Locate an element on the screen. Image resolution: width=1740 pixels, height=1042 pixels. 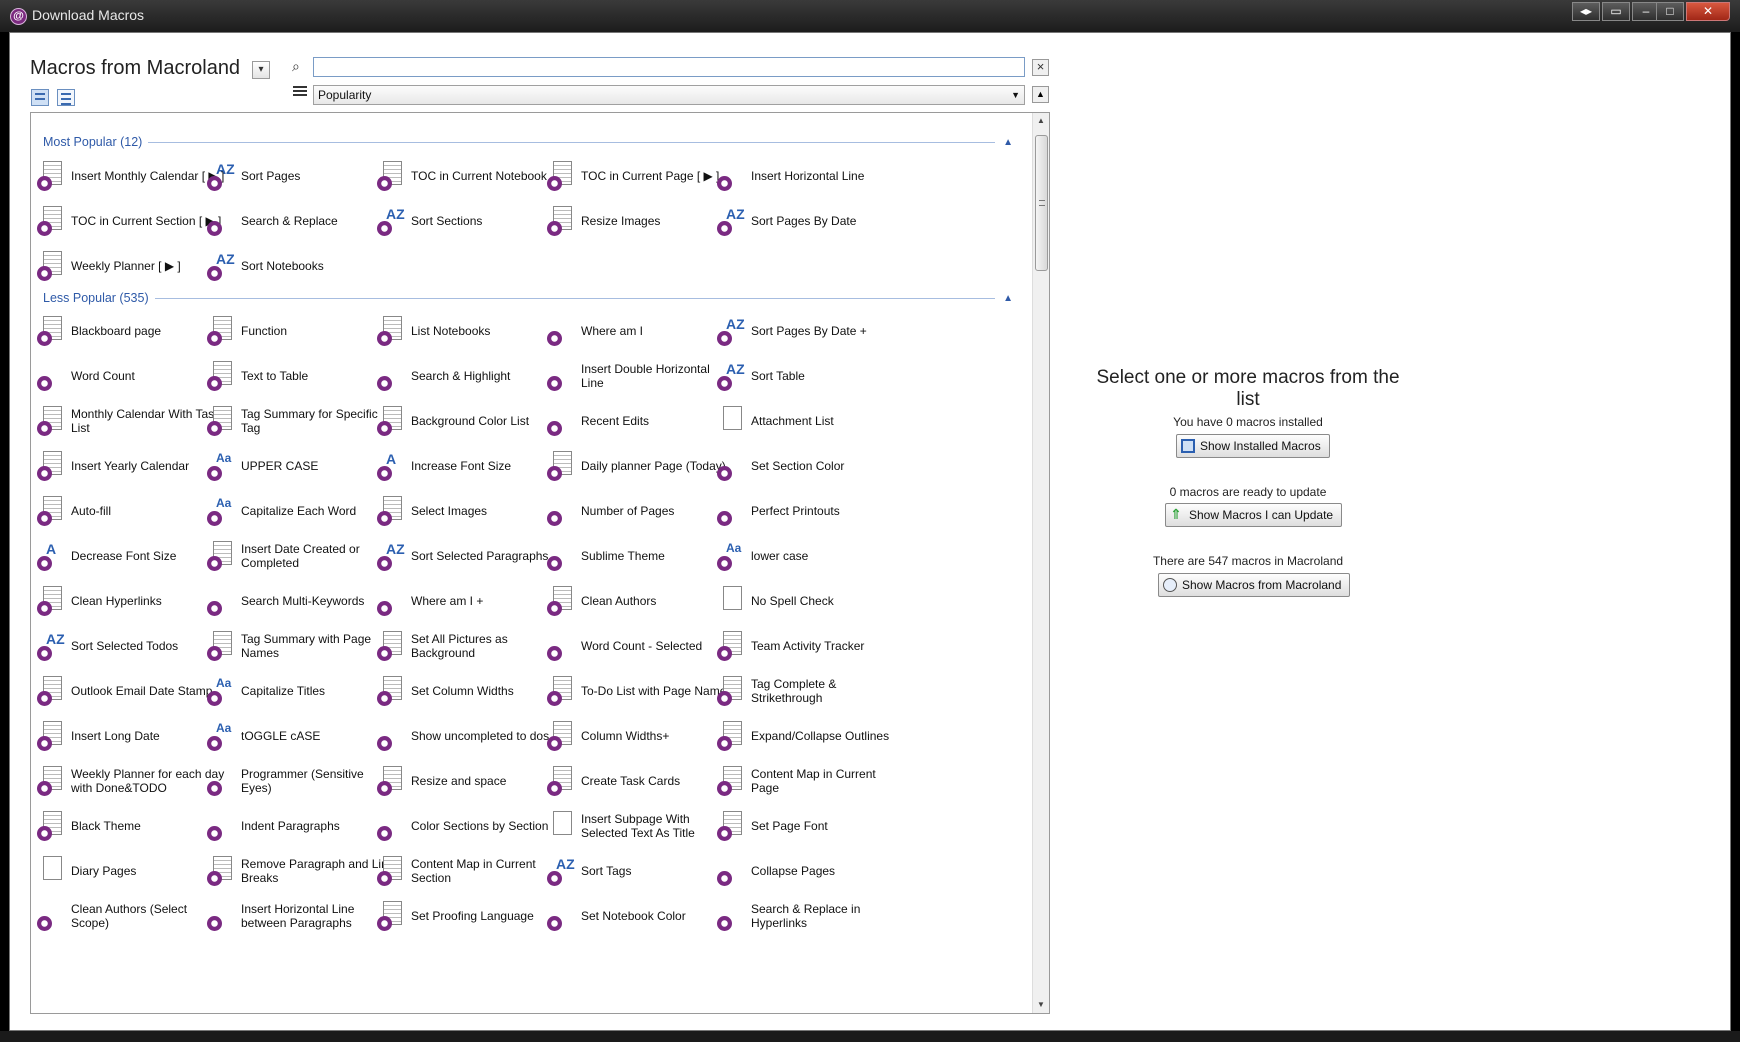
macro-item: Insert Horizontal Line is located at coordinates (811, 176).